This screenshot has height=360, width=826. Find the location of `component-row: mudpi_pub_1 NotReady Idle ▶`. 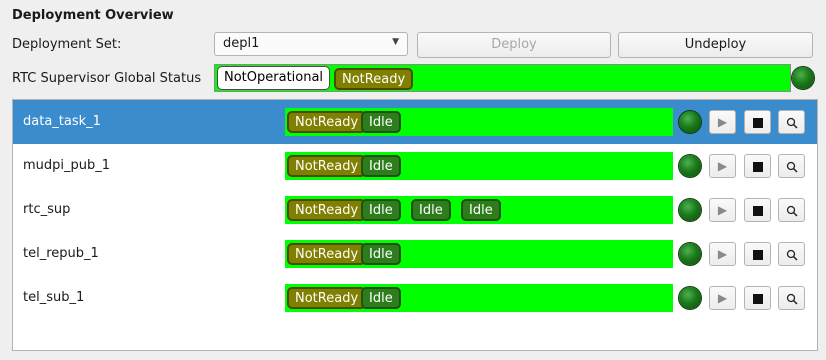

component-row: mudpi_pub_1 NotReady Idle ▶ is located at coordinates (415, 166).